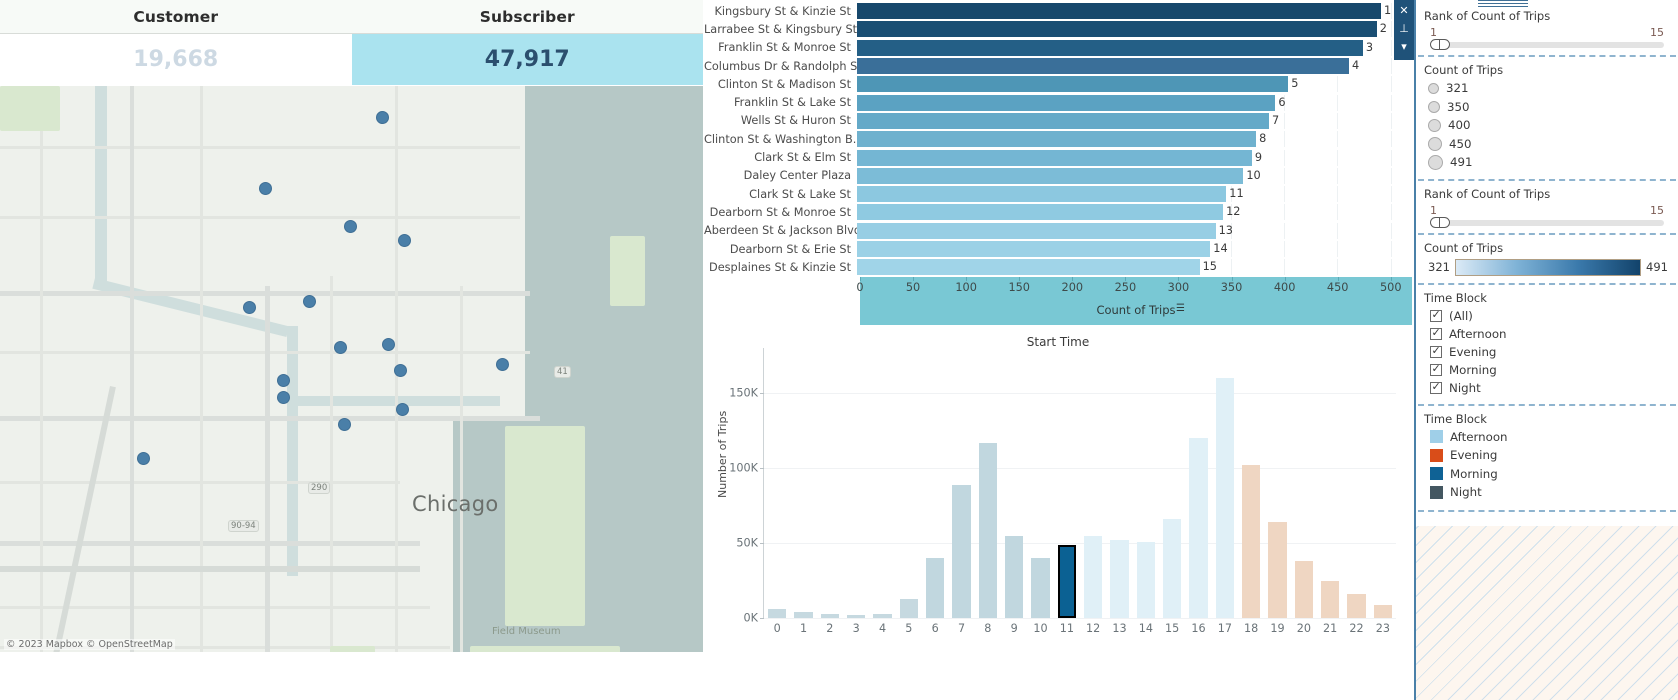 This screenshot has height=700, width=1678. What do you see at coordinates (780, 84) in the screenshot?
I see `bar-row-label: Clinton St & Madison St` at bounding box center [780, 84].